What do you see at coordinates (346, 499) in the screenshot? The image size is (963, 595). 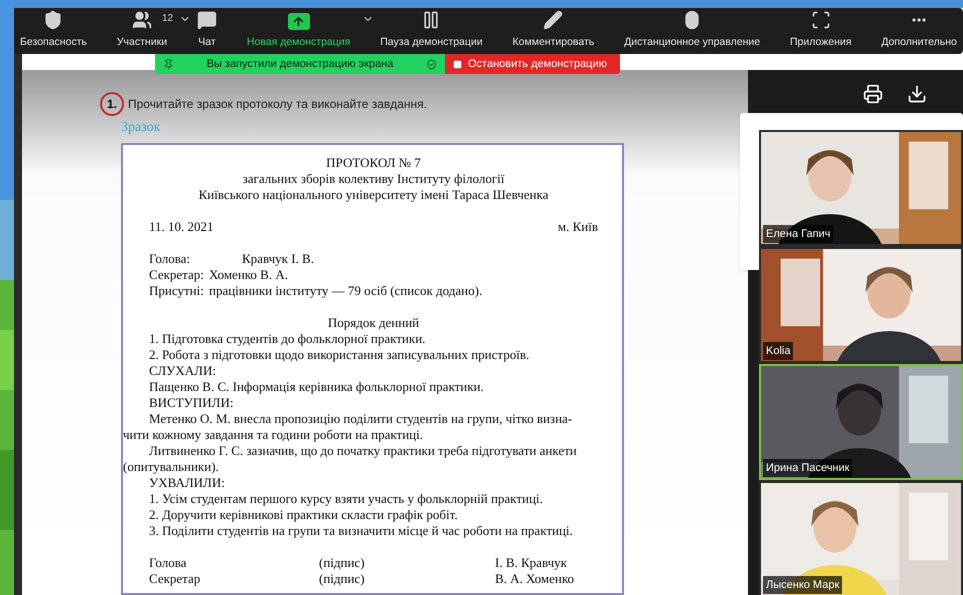 I see `protocol-line: 1. Усім студентам першого курсу взяти участь у фольклорній практиці.` at bounding box center [346, 499].